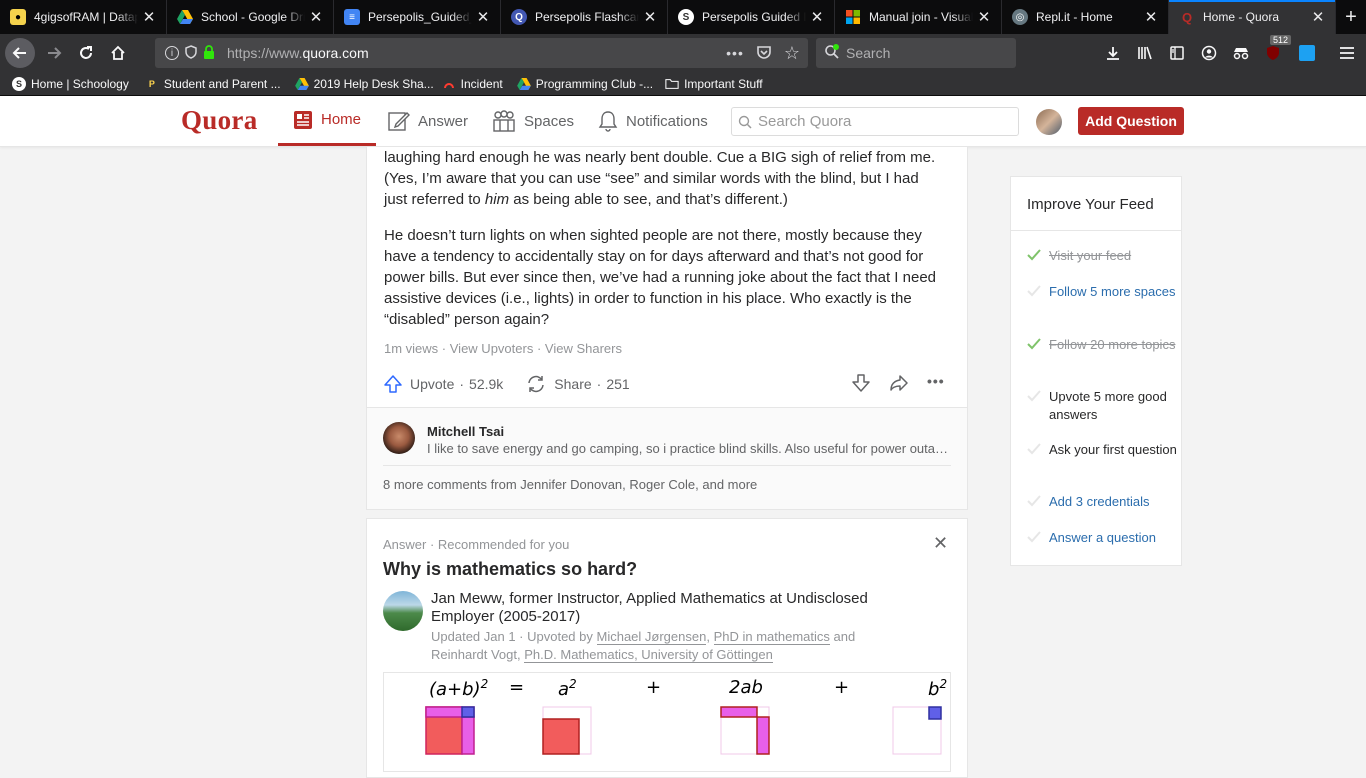  I want to click on pocket-icon, so click(764, 53).